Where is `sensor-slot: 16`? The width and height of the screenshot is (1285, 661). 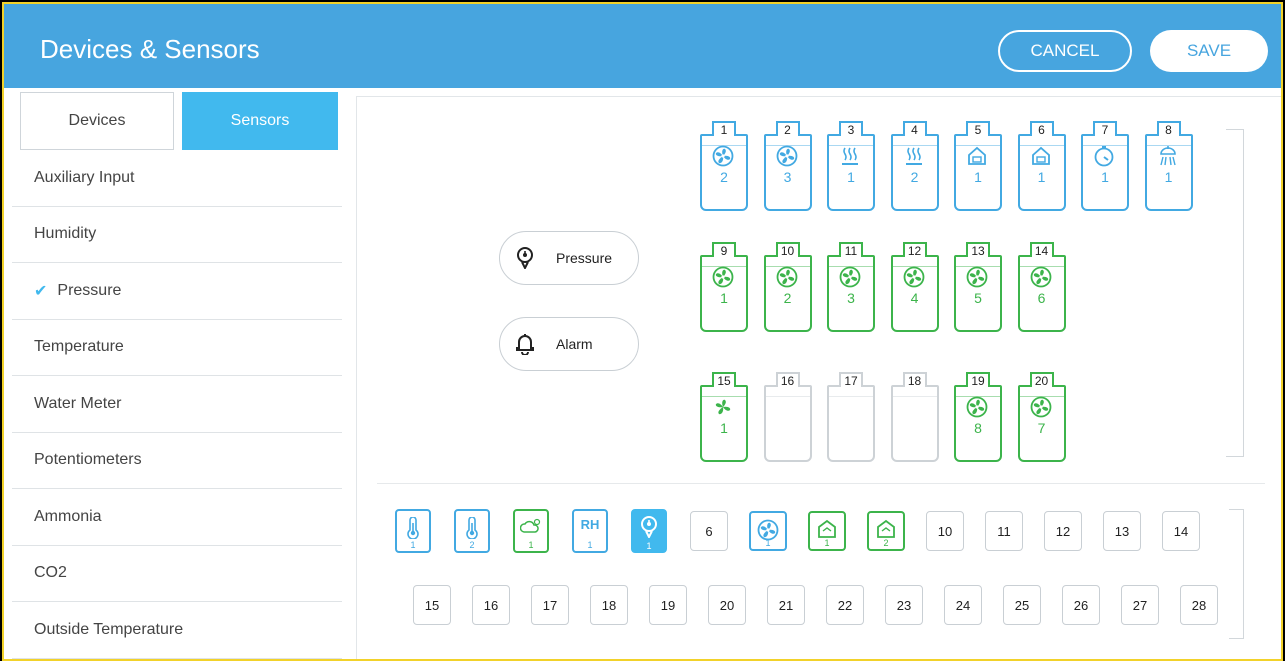 sensor-slot: 16 is located at coordinates (491, 605).